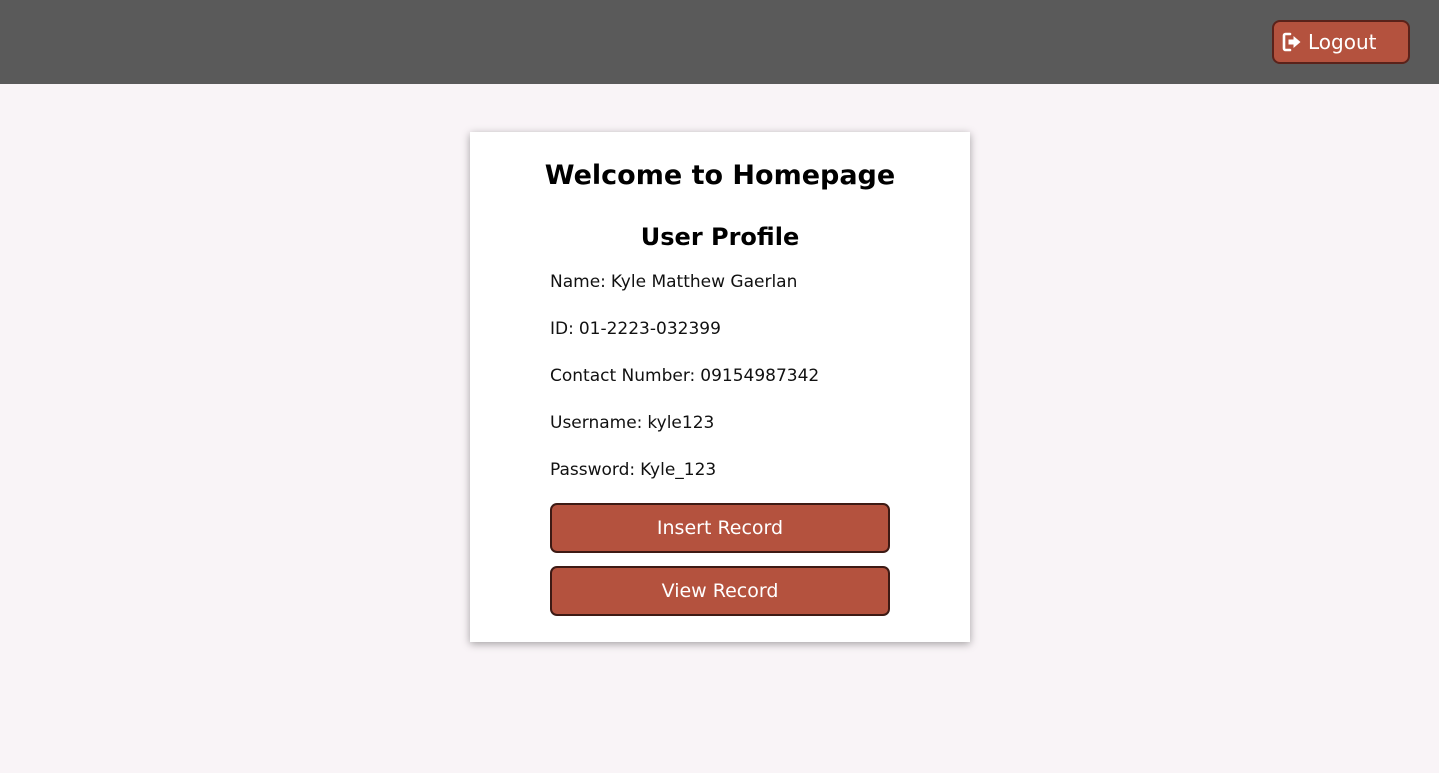 This screenshot has height=773, width=1439. I want to click on contact-label: Contact Number:, so click(623, 376).